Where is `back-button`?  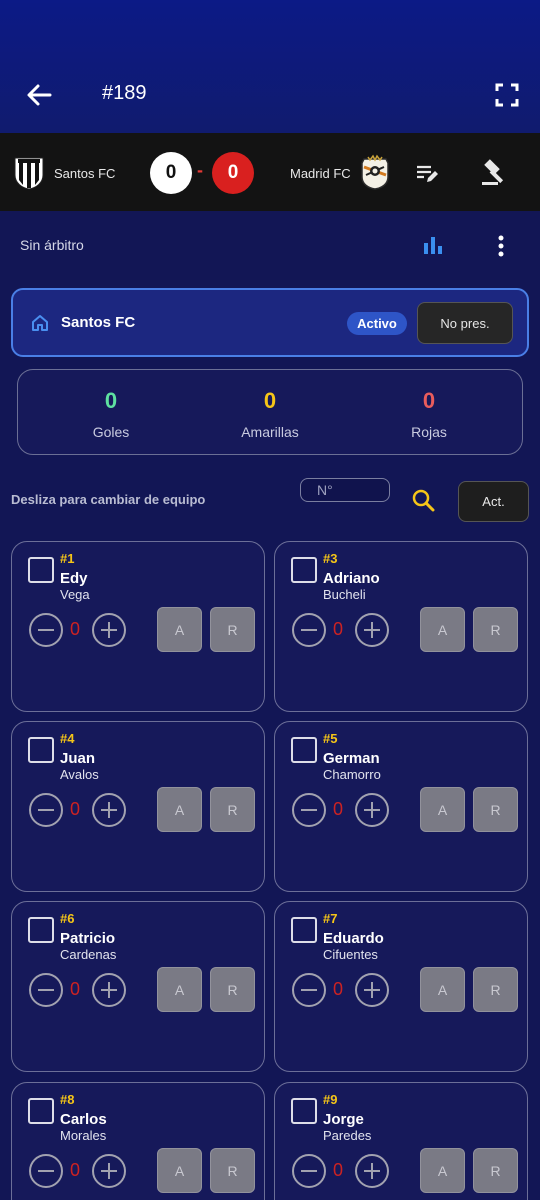
back-button is located at coordinates (39, 95).